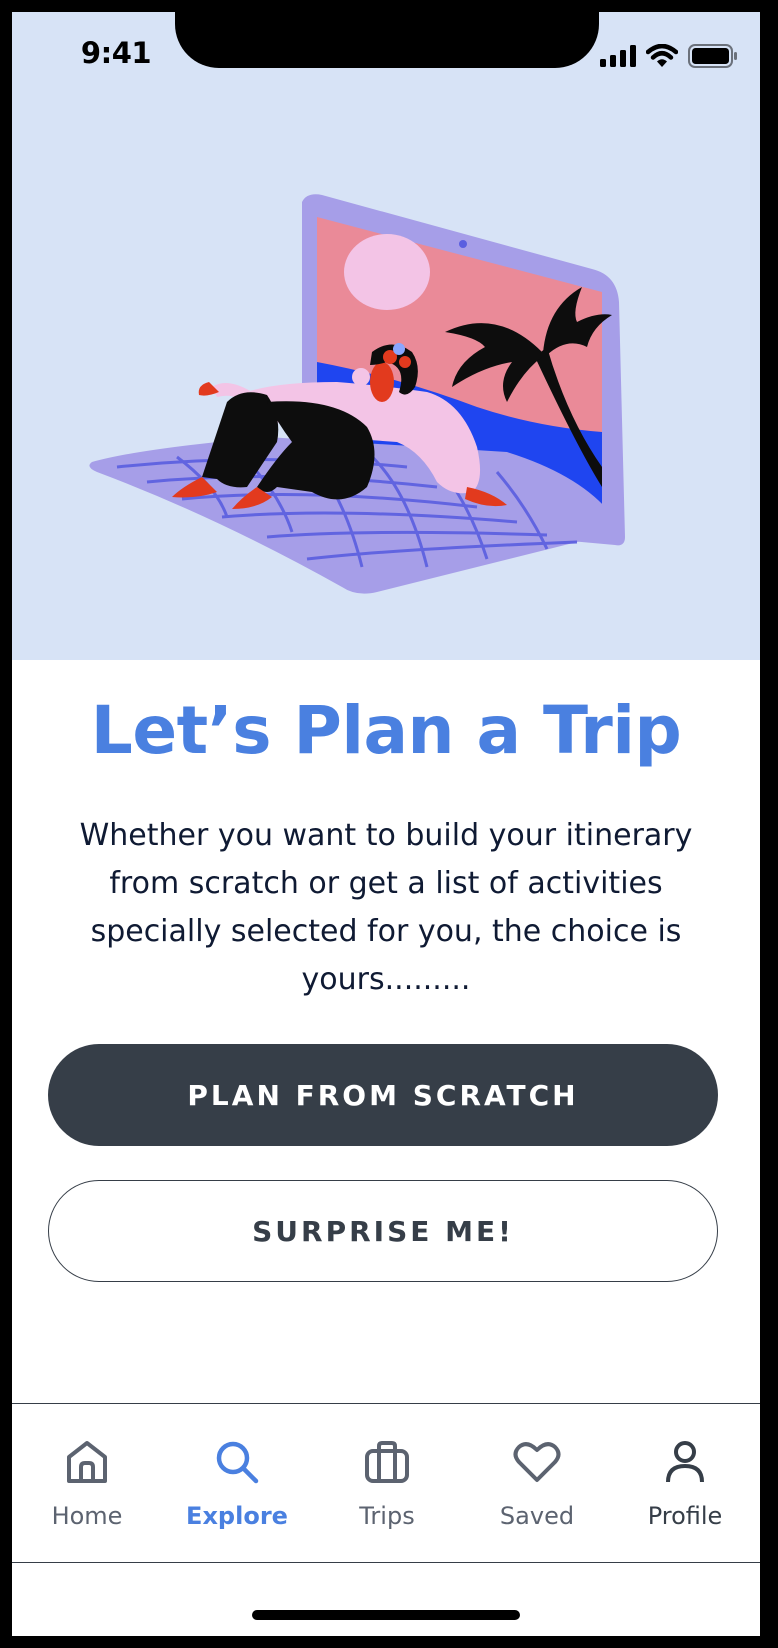 The width and height of the screenshot is (778, 1648). I want to click on home-icon, so click(87, 1462).